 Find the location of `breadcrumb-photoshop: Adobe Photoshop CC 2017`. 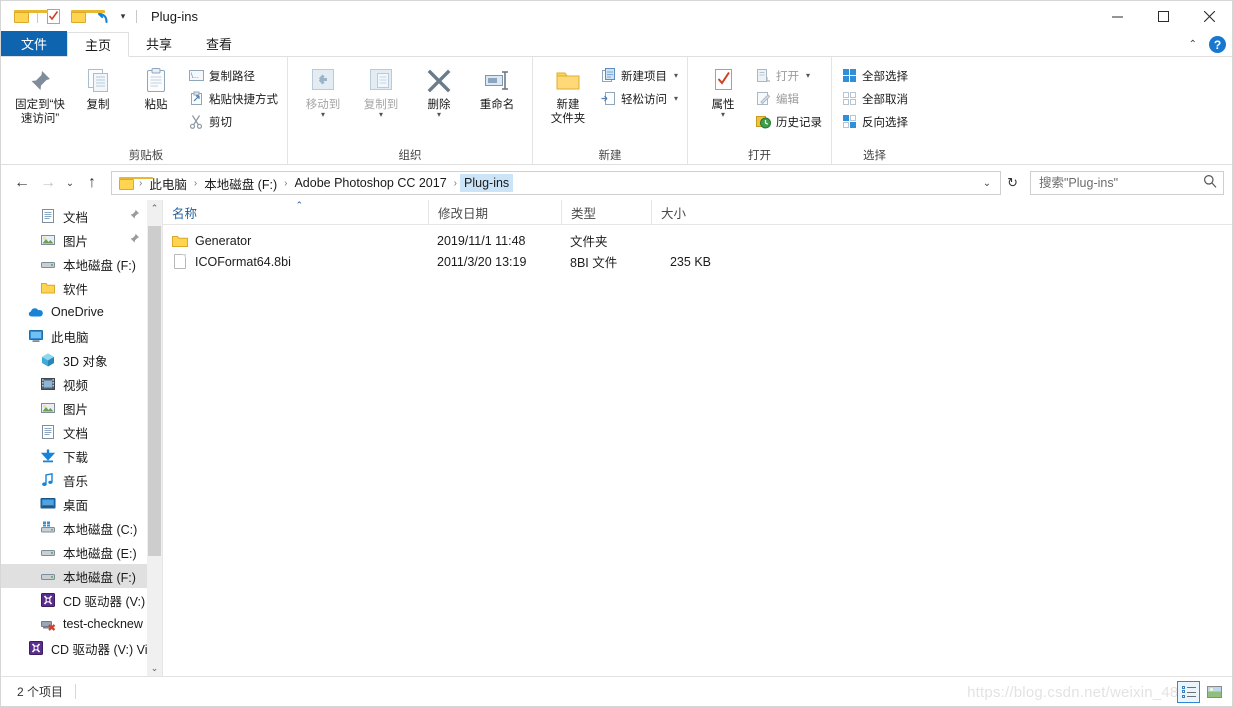

breadcrumb-photoshop: Adobe Photoshop CC 2017 is located at coordinates (370, 183).